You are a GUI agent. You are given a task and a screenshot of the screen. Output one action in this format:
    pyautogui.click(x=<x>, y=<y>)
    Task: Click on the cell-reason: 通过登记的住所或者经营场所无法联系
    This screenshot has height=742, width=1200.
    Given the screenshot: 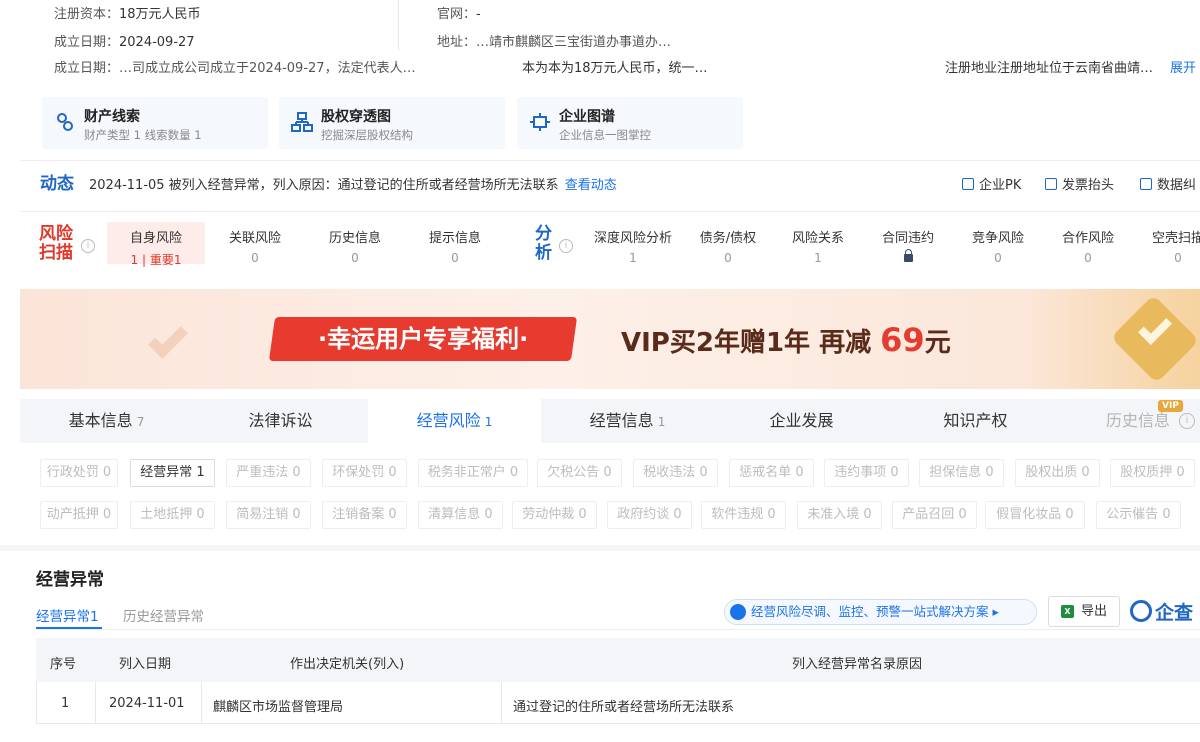 What is the action you would take?
    pyautogui.click(x=624, y=707)
    